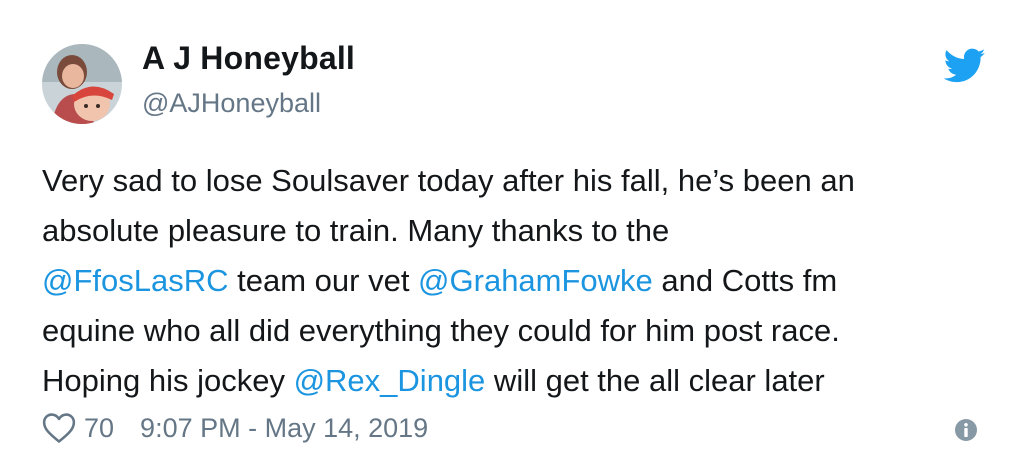  What do you see at coordinates (965, 66) in the screenshot?
I see `twitter-bird-icon` at bounding box center [965, 66].